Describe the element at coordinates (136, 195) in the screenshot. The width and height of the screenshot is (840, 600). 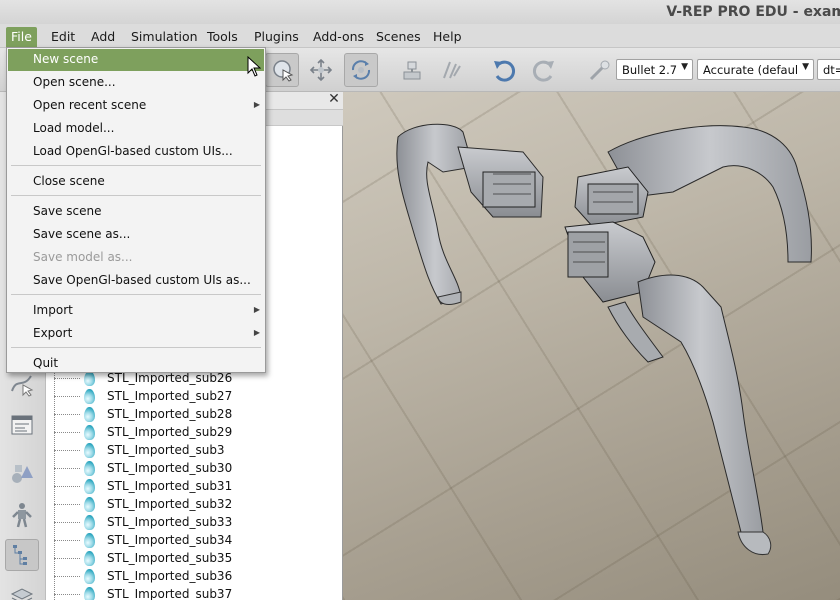
I see `menu-separator` at that location.